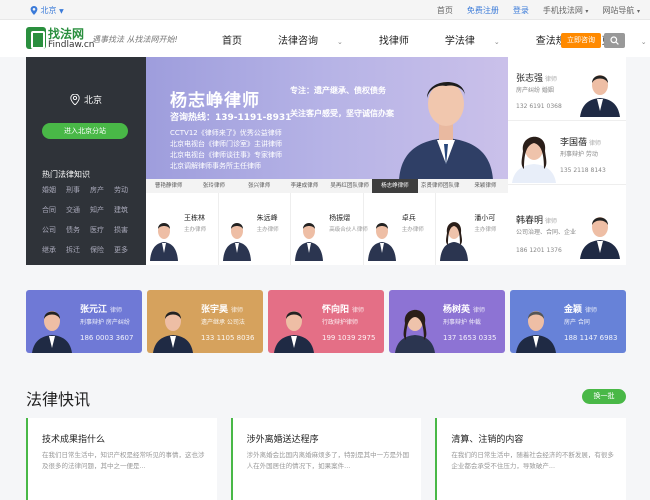  Describe the element at coordinates (66, 174) in the screenshot. I see `hot-knowledge-title: 热门法律知识` at that location.